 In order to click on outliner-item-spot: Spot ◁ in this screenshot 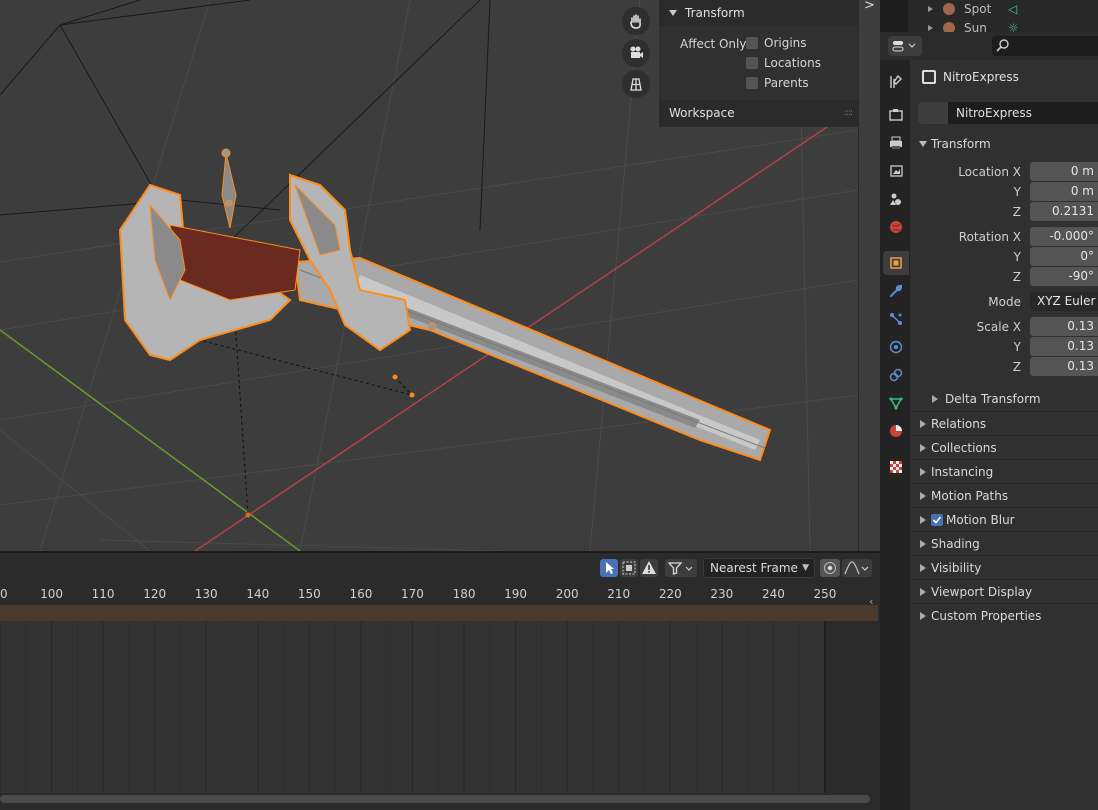, I will do `click(1003, 9)`.